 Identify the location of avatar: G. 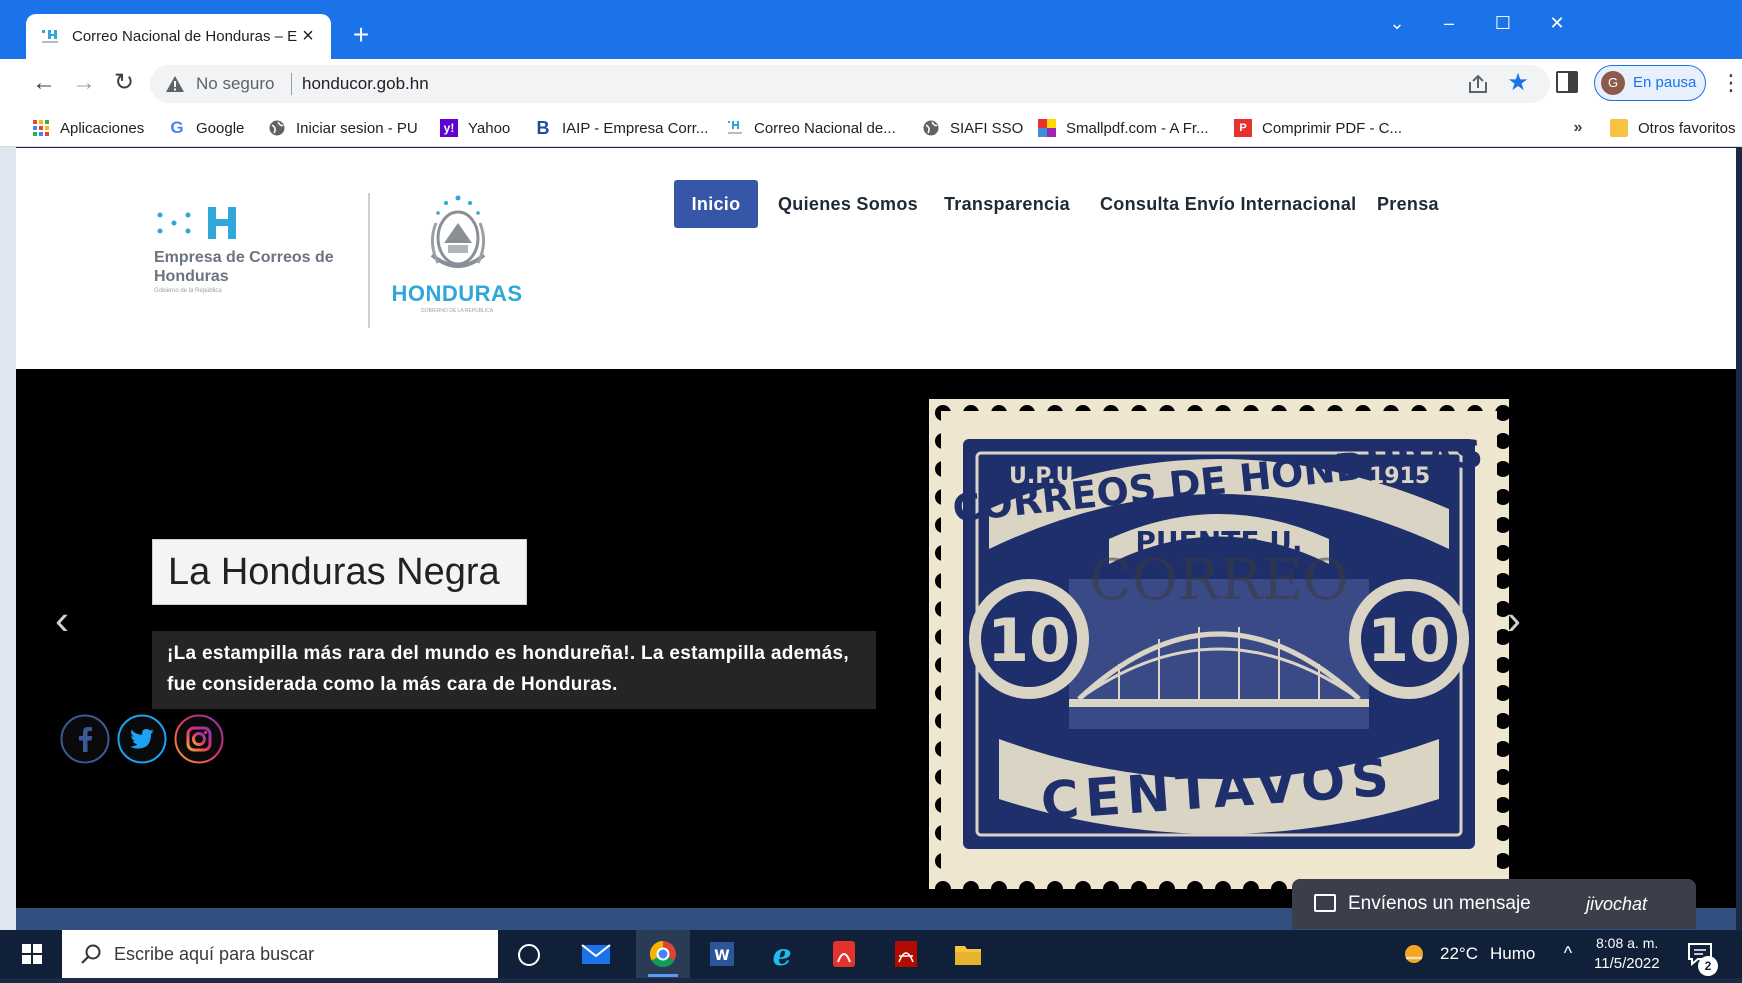
(1613, 83).